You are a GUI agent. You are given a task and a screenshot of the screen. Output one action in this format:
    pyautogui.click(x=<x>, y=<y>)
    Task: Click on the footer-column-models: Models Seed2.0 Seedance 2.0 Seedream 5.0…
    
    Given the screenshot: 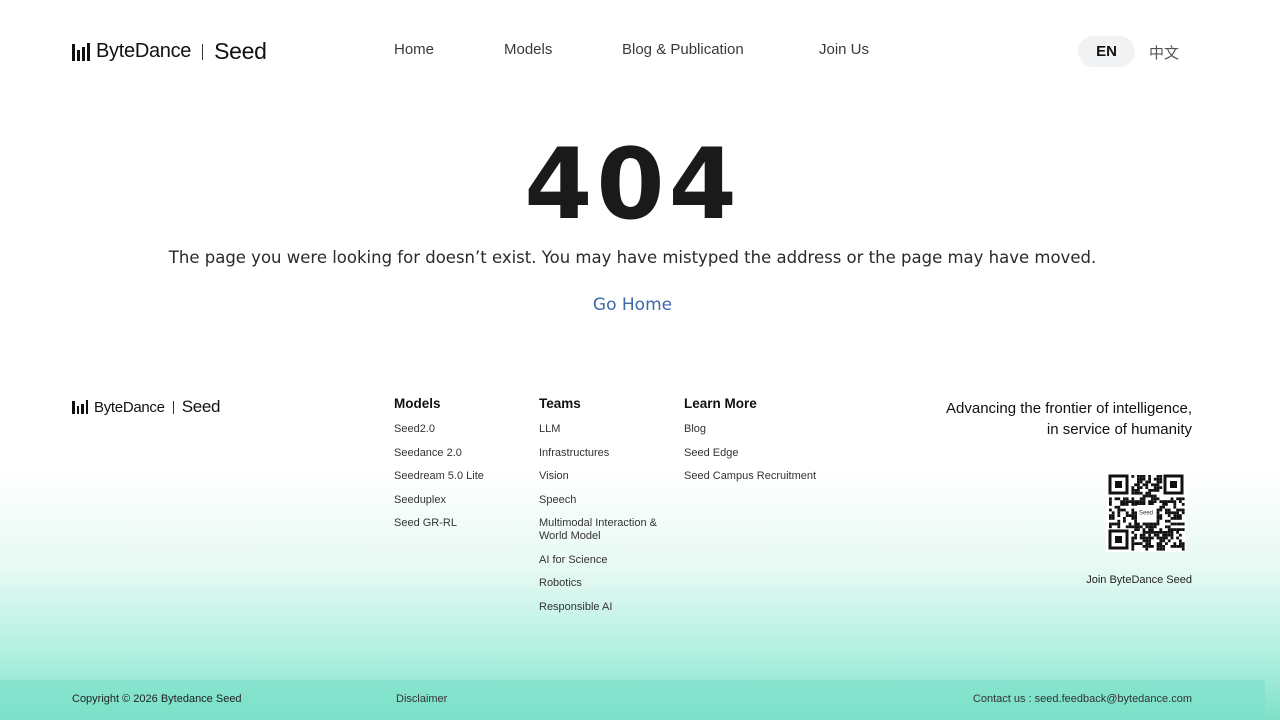 What is the action you would take?
    pyautogui.click(x=439, y=468)
    